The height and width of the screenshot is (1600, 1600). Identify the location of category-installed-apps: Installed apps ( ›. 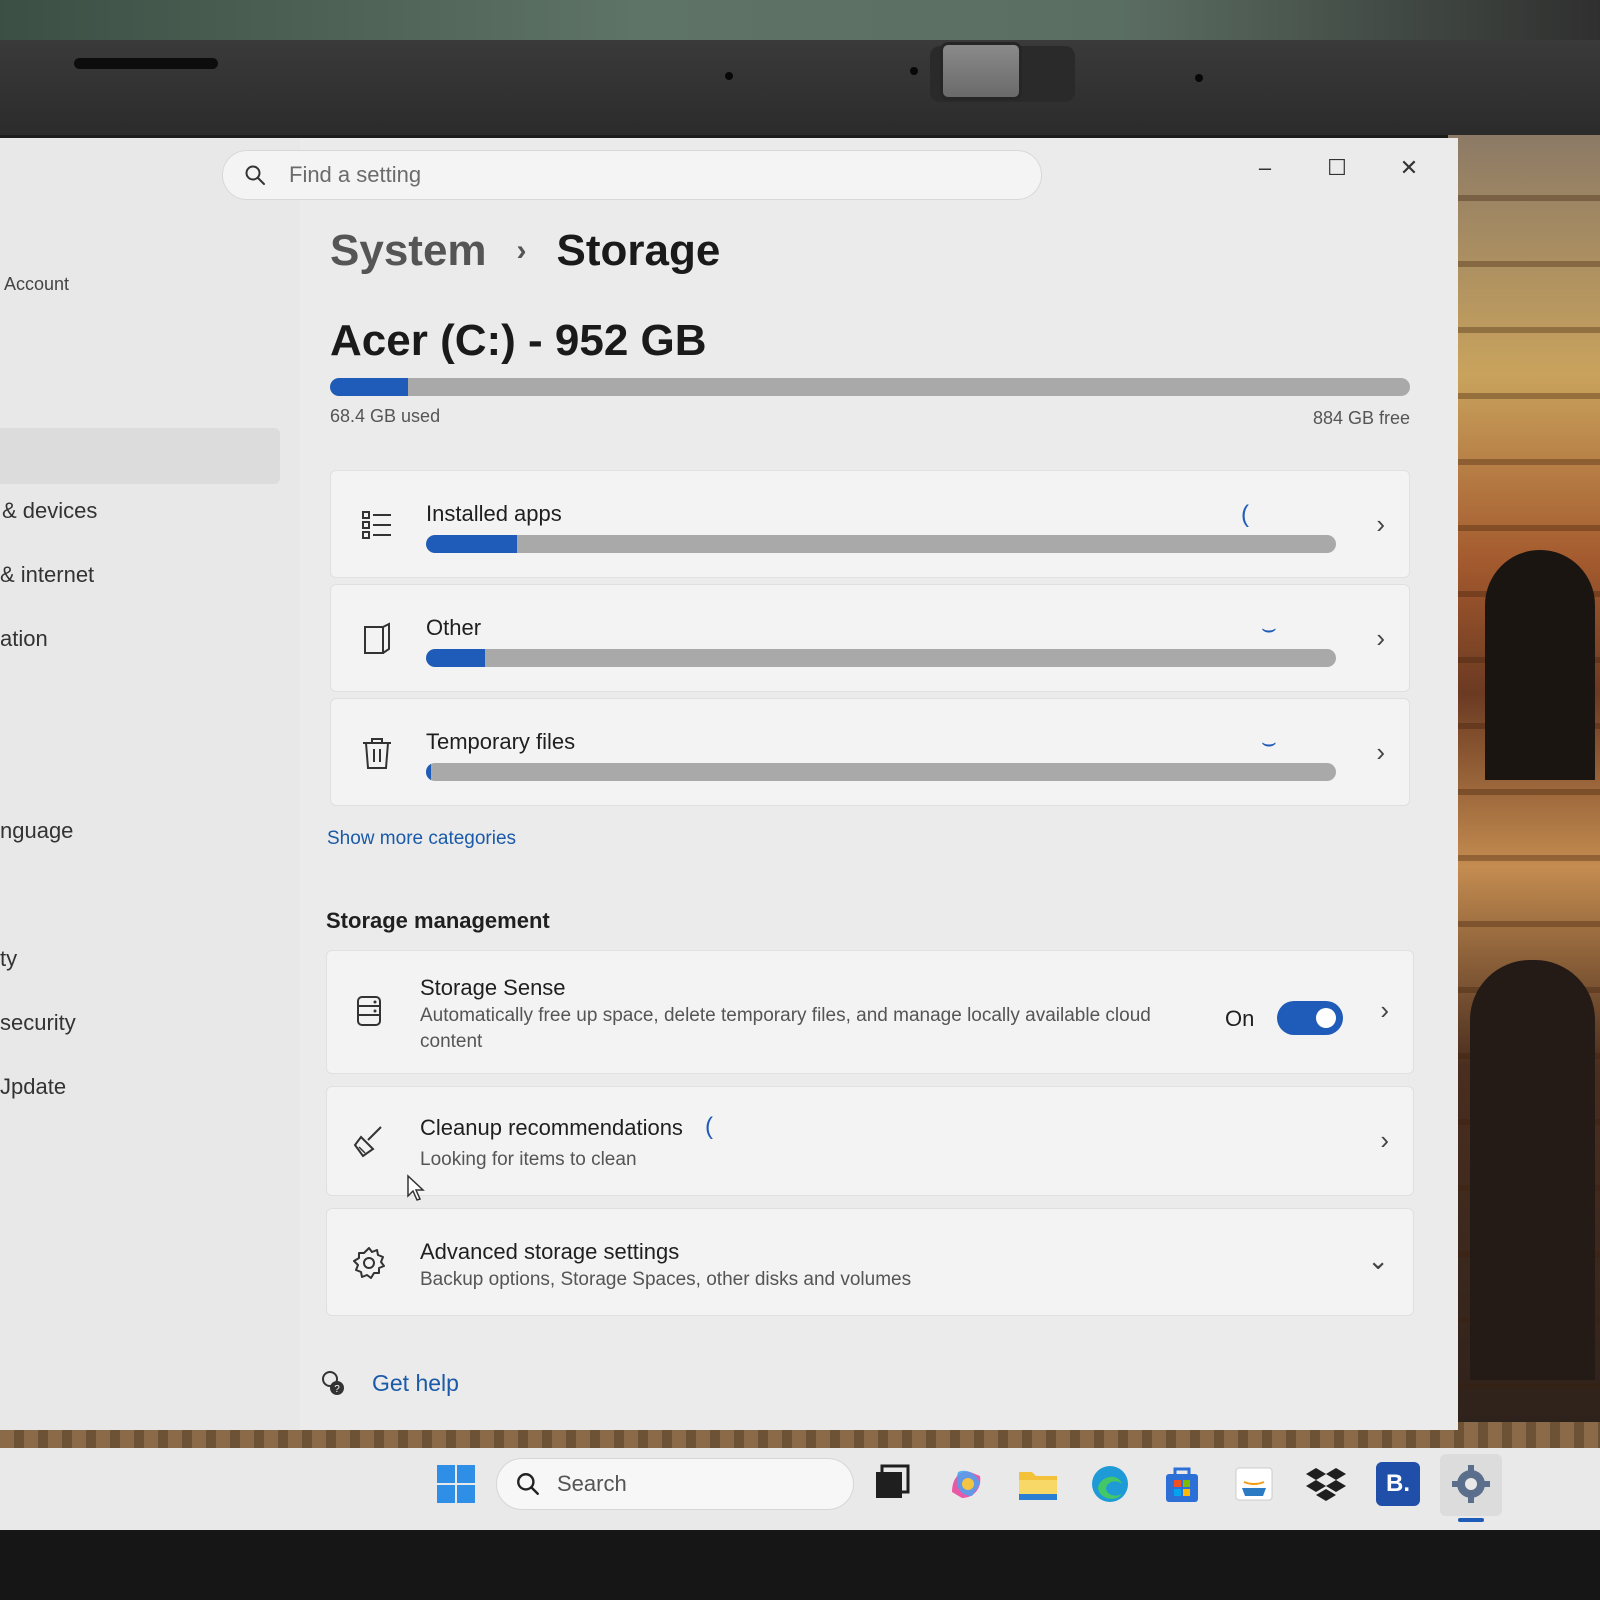
(870, 524).